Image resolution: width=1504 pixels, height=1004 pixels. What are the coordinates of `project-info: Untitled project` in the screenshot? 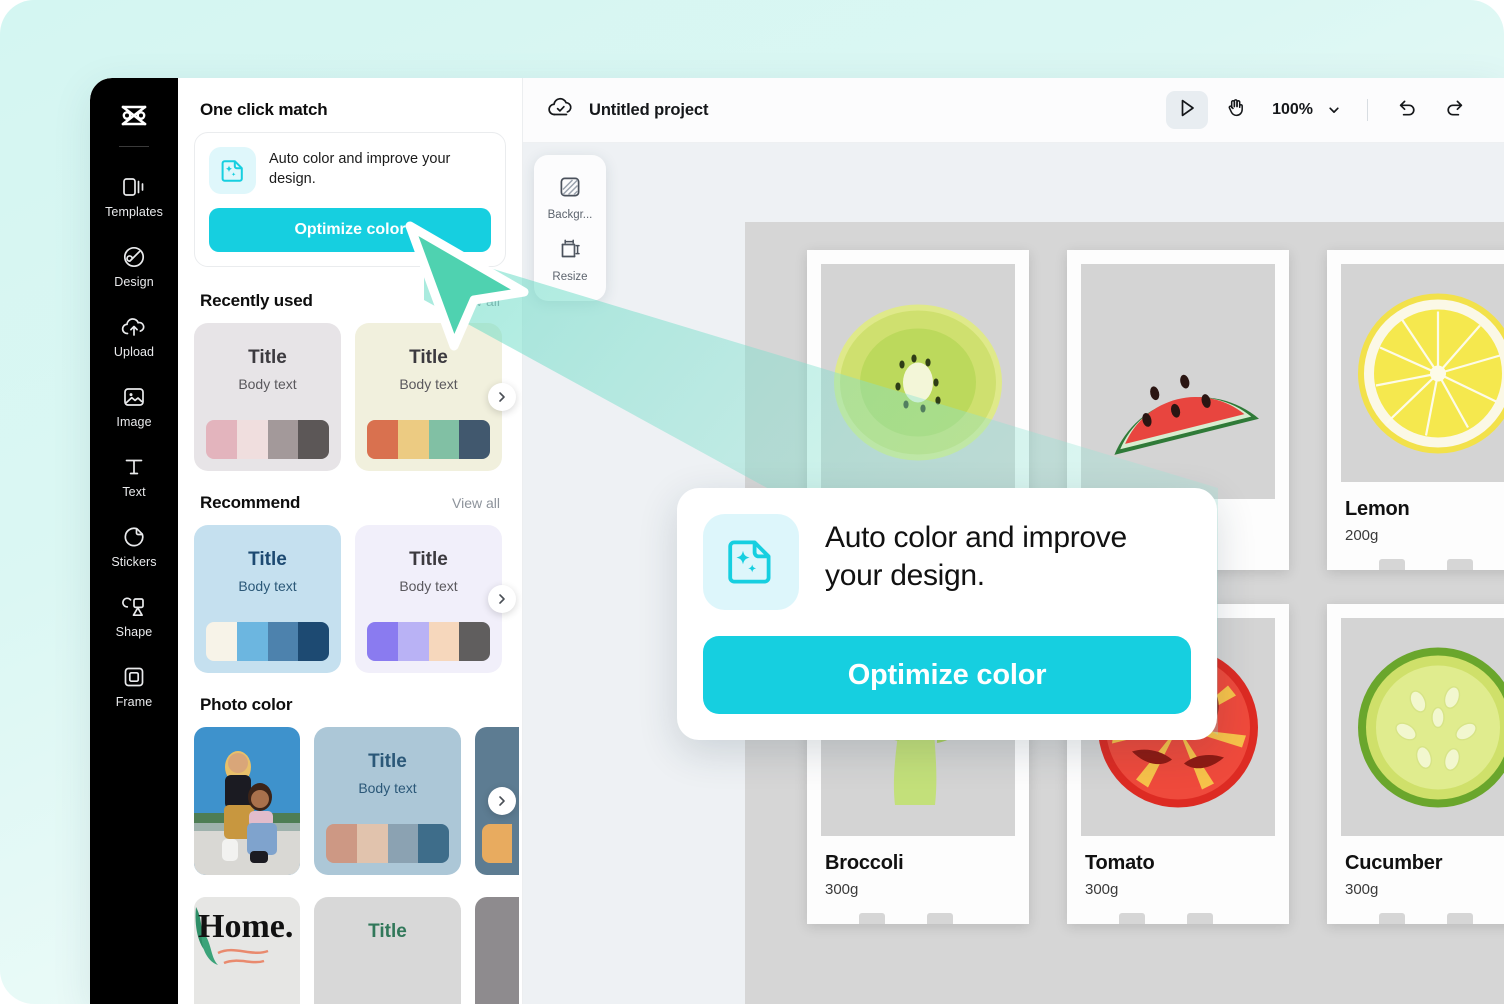 It's located at (628, 110).